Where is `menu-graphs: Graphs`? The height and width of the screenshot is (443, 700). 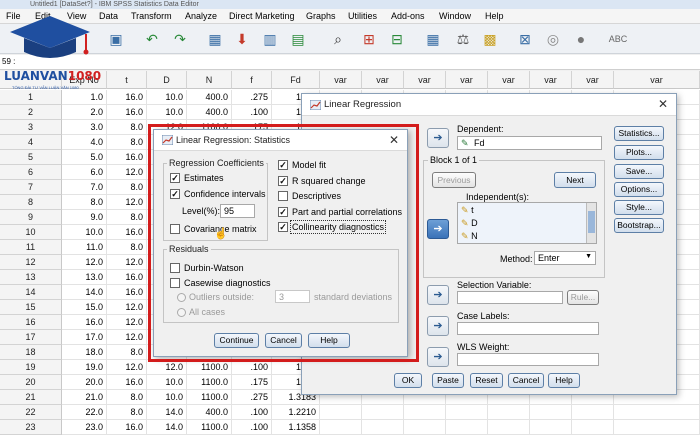 menu-graphs: Graphs is located at coordinates (321, 16).